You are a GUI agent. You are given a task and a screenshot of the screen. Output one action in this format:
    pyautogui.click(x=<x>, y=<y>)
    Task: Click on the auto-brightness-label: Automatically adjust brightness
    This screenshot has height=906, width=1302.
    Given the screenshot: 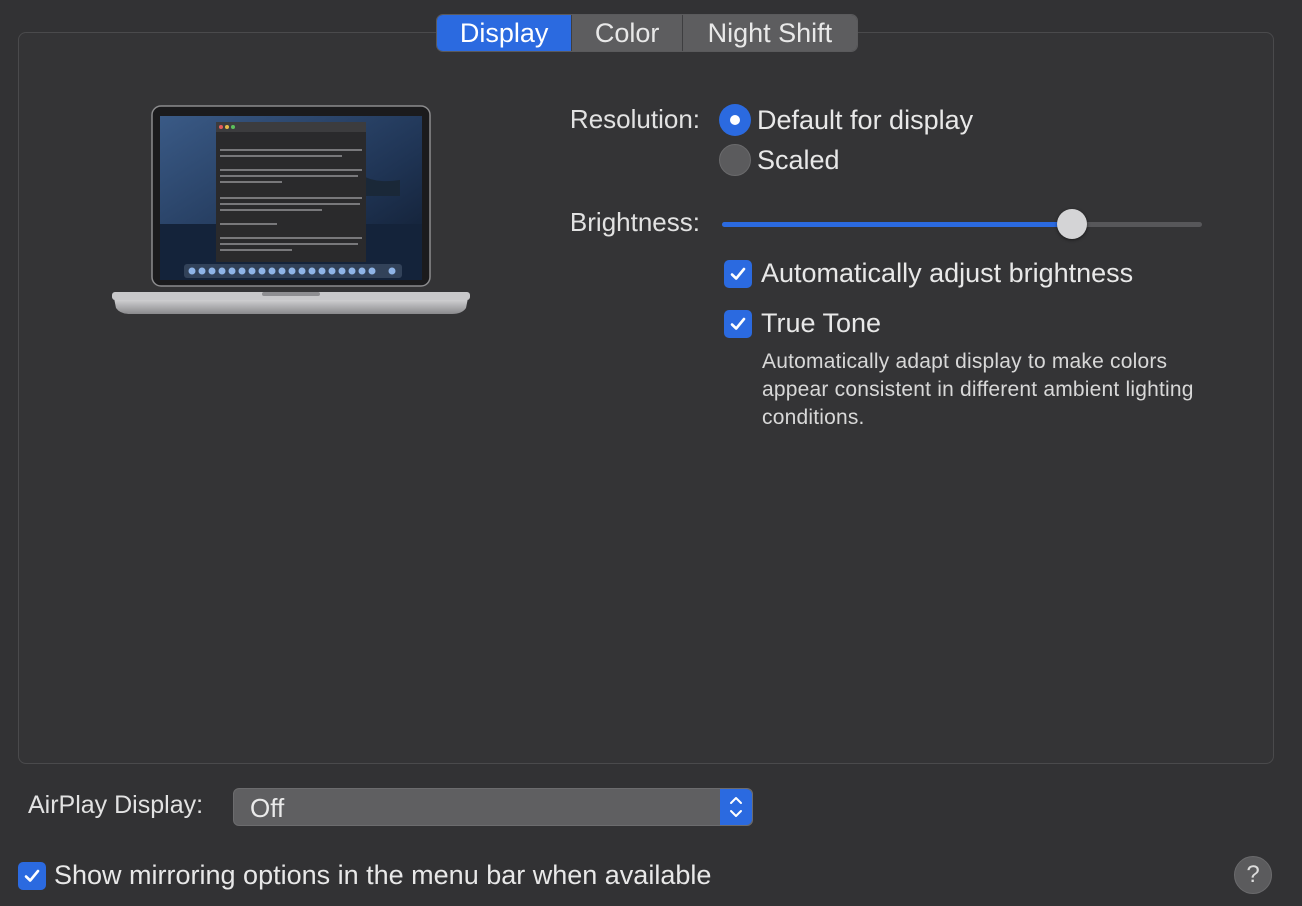 What is the action you would take?
    pyautogui.click(x=947, y=273)
    